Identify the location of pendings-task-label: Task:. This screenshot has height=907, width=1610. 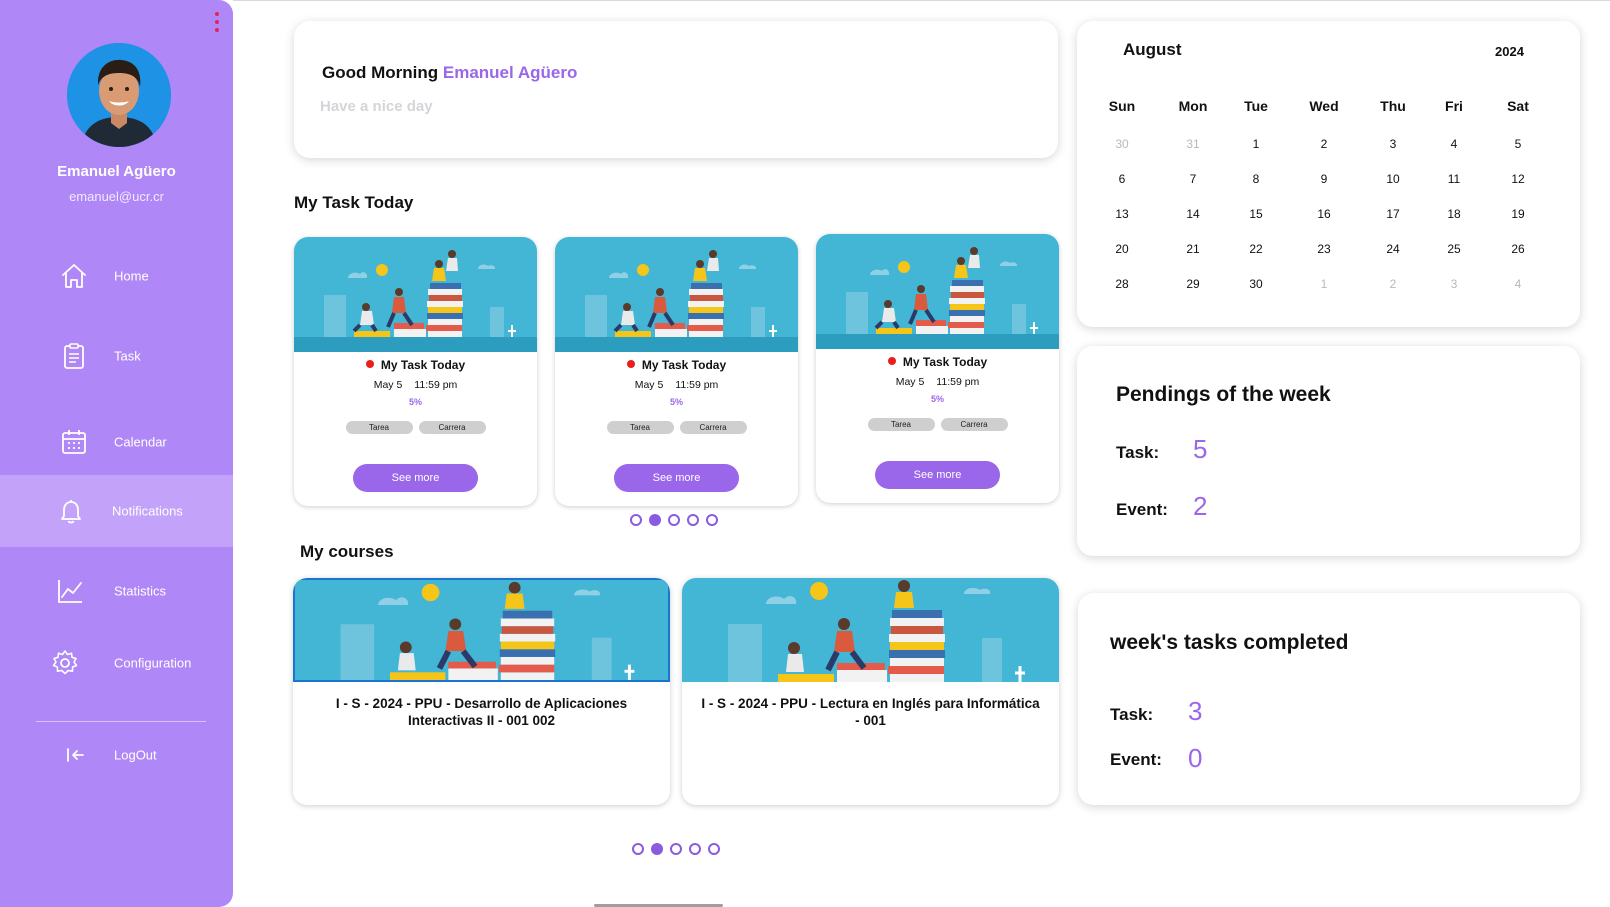
(1138, 452).